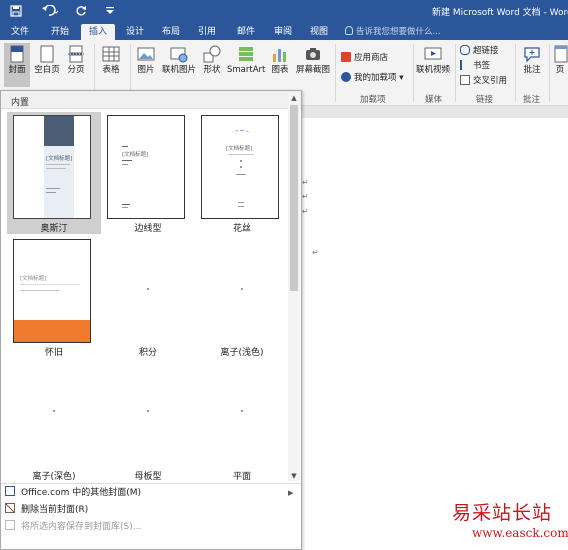 The image size is (568, 550). Describe the element at coordinates (55, 510) in the screenshot. I see `remove-cover-label: 删除当前封面(R)` at that location.